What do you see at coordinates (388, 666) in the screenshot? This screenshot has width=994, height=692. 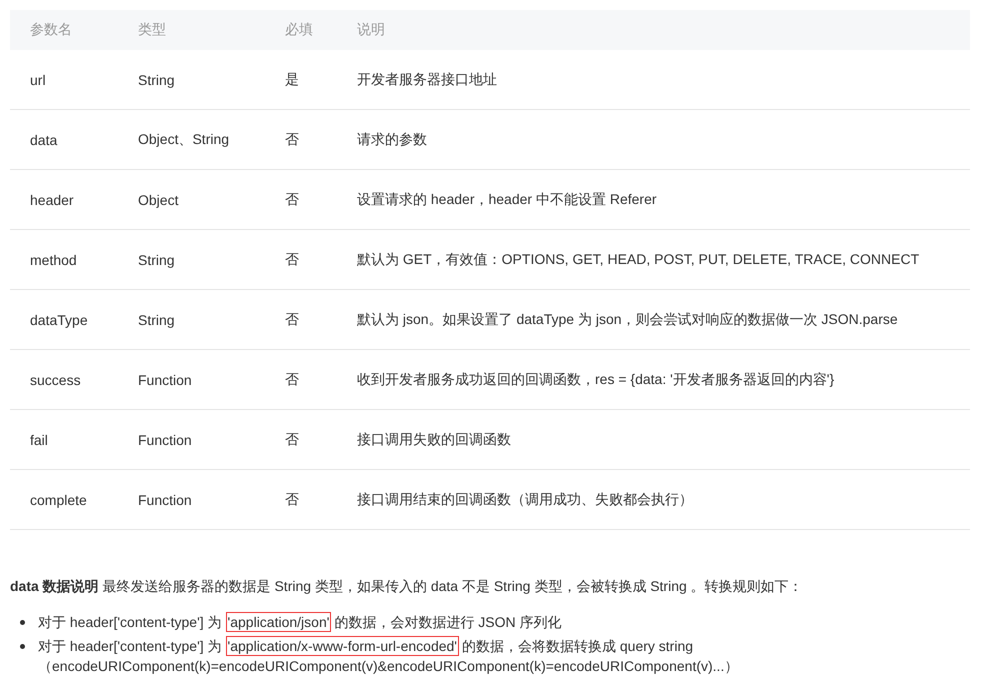 I see `bullet-text: （encodeURIComponent(k)=encodeURIComponent(v)&encodeURIComponent(k)=encodeURIComponent(v)...）` at bounding box center [388, 666].